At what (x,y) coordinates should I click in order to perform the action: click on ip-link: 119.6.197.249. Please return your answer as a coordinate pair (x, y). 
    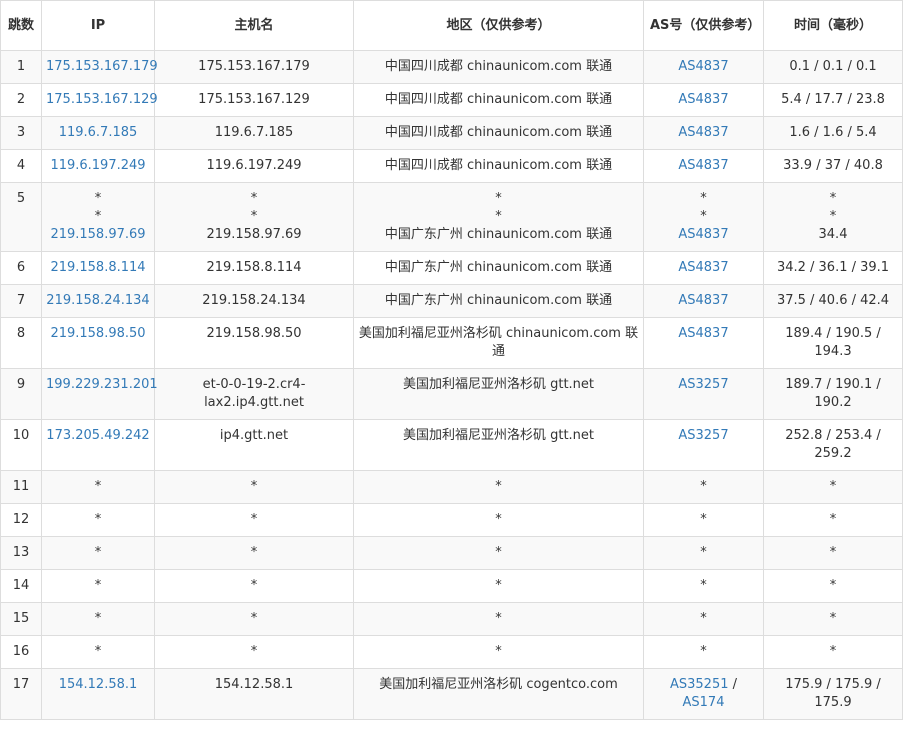
    Looking at the image, I should click on (98, 166).